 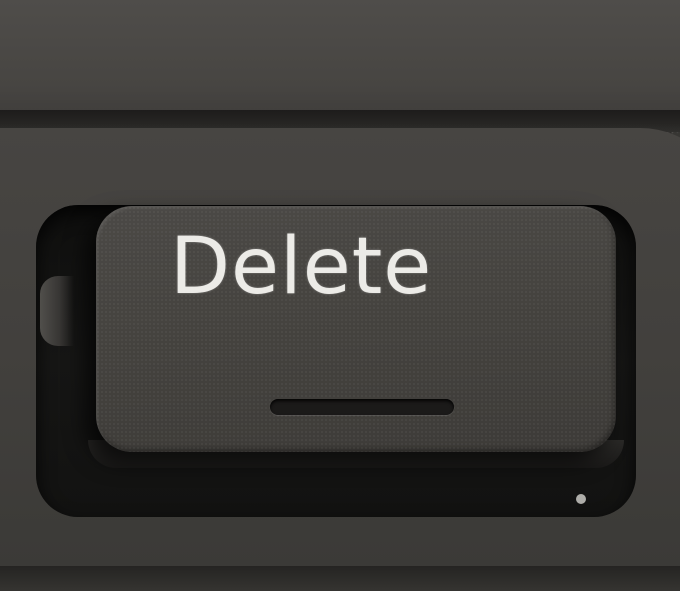 What do you see at coordinates (581, 499) in the screenshot?
I see `dust-speck` at bounding box center [581, 499].